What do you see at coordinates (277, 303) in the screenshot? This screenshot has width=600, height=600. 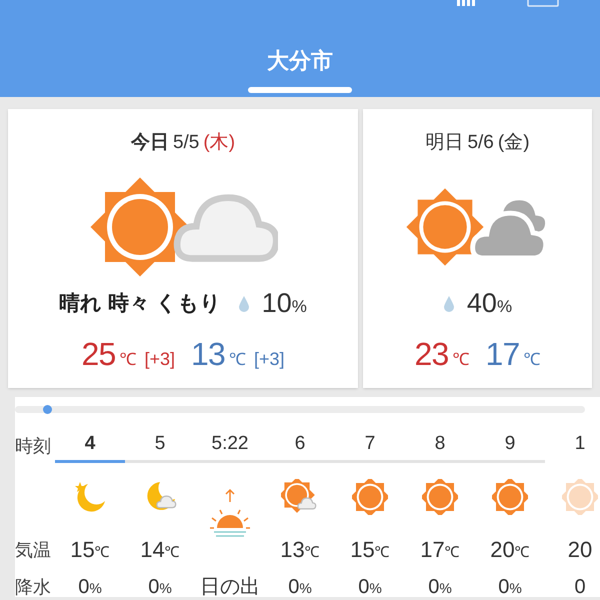 I see `precipitation-value: 10` at bounding box center [277, 303].